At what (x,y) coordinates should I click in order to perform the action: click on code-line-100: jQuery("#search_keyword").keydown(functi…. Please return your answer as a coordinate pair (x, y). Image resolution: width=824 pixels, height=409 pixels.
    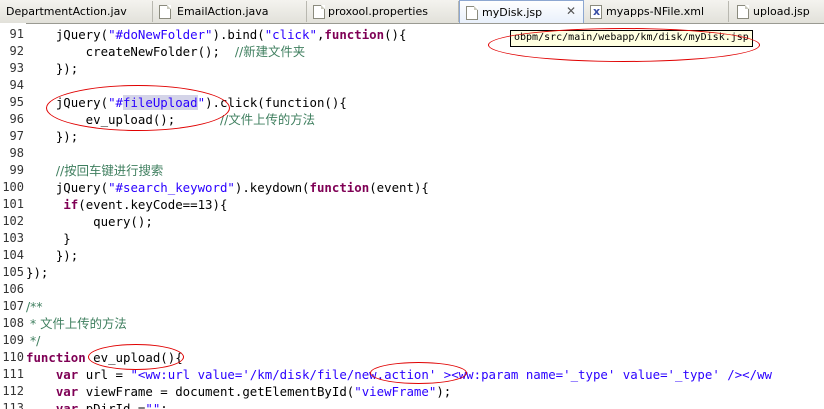
    Looking at the image, I should click on (227, 187).